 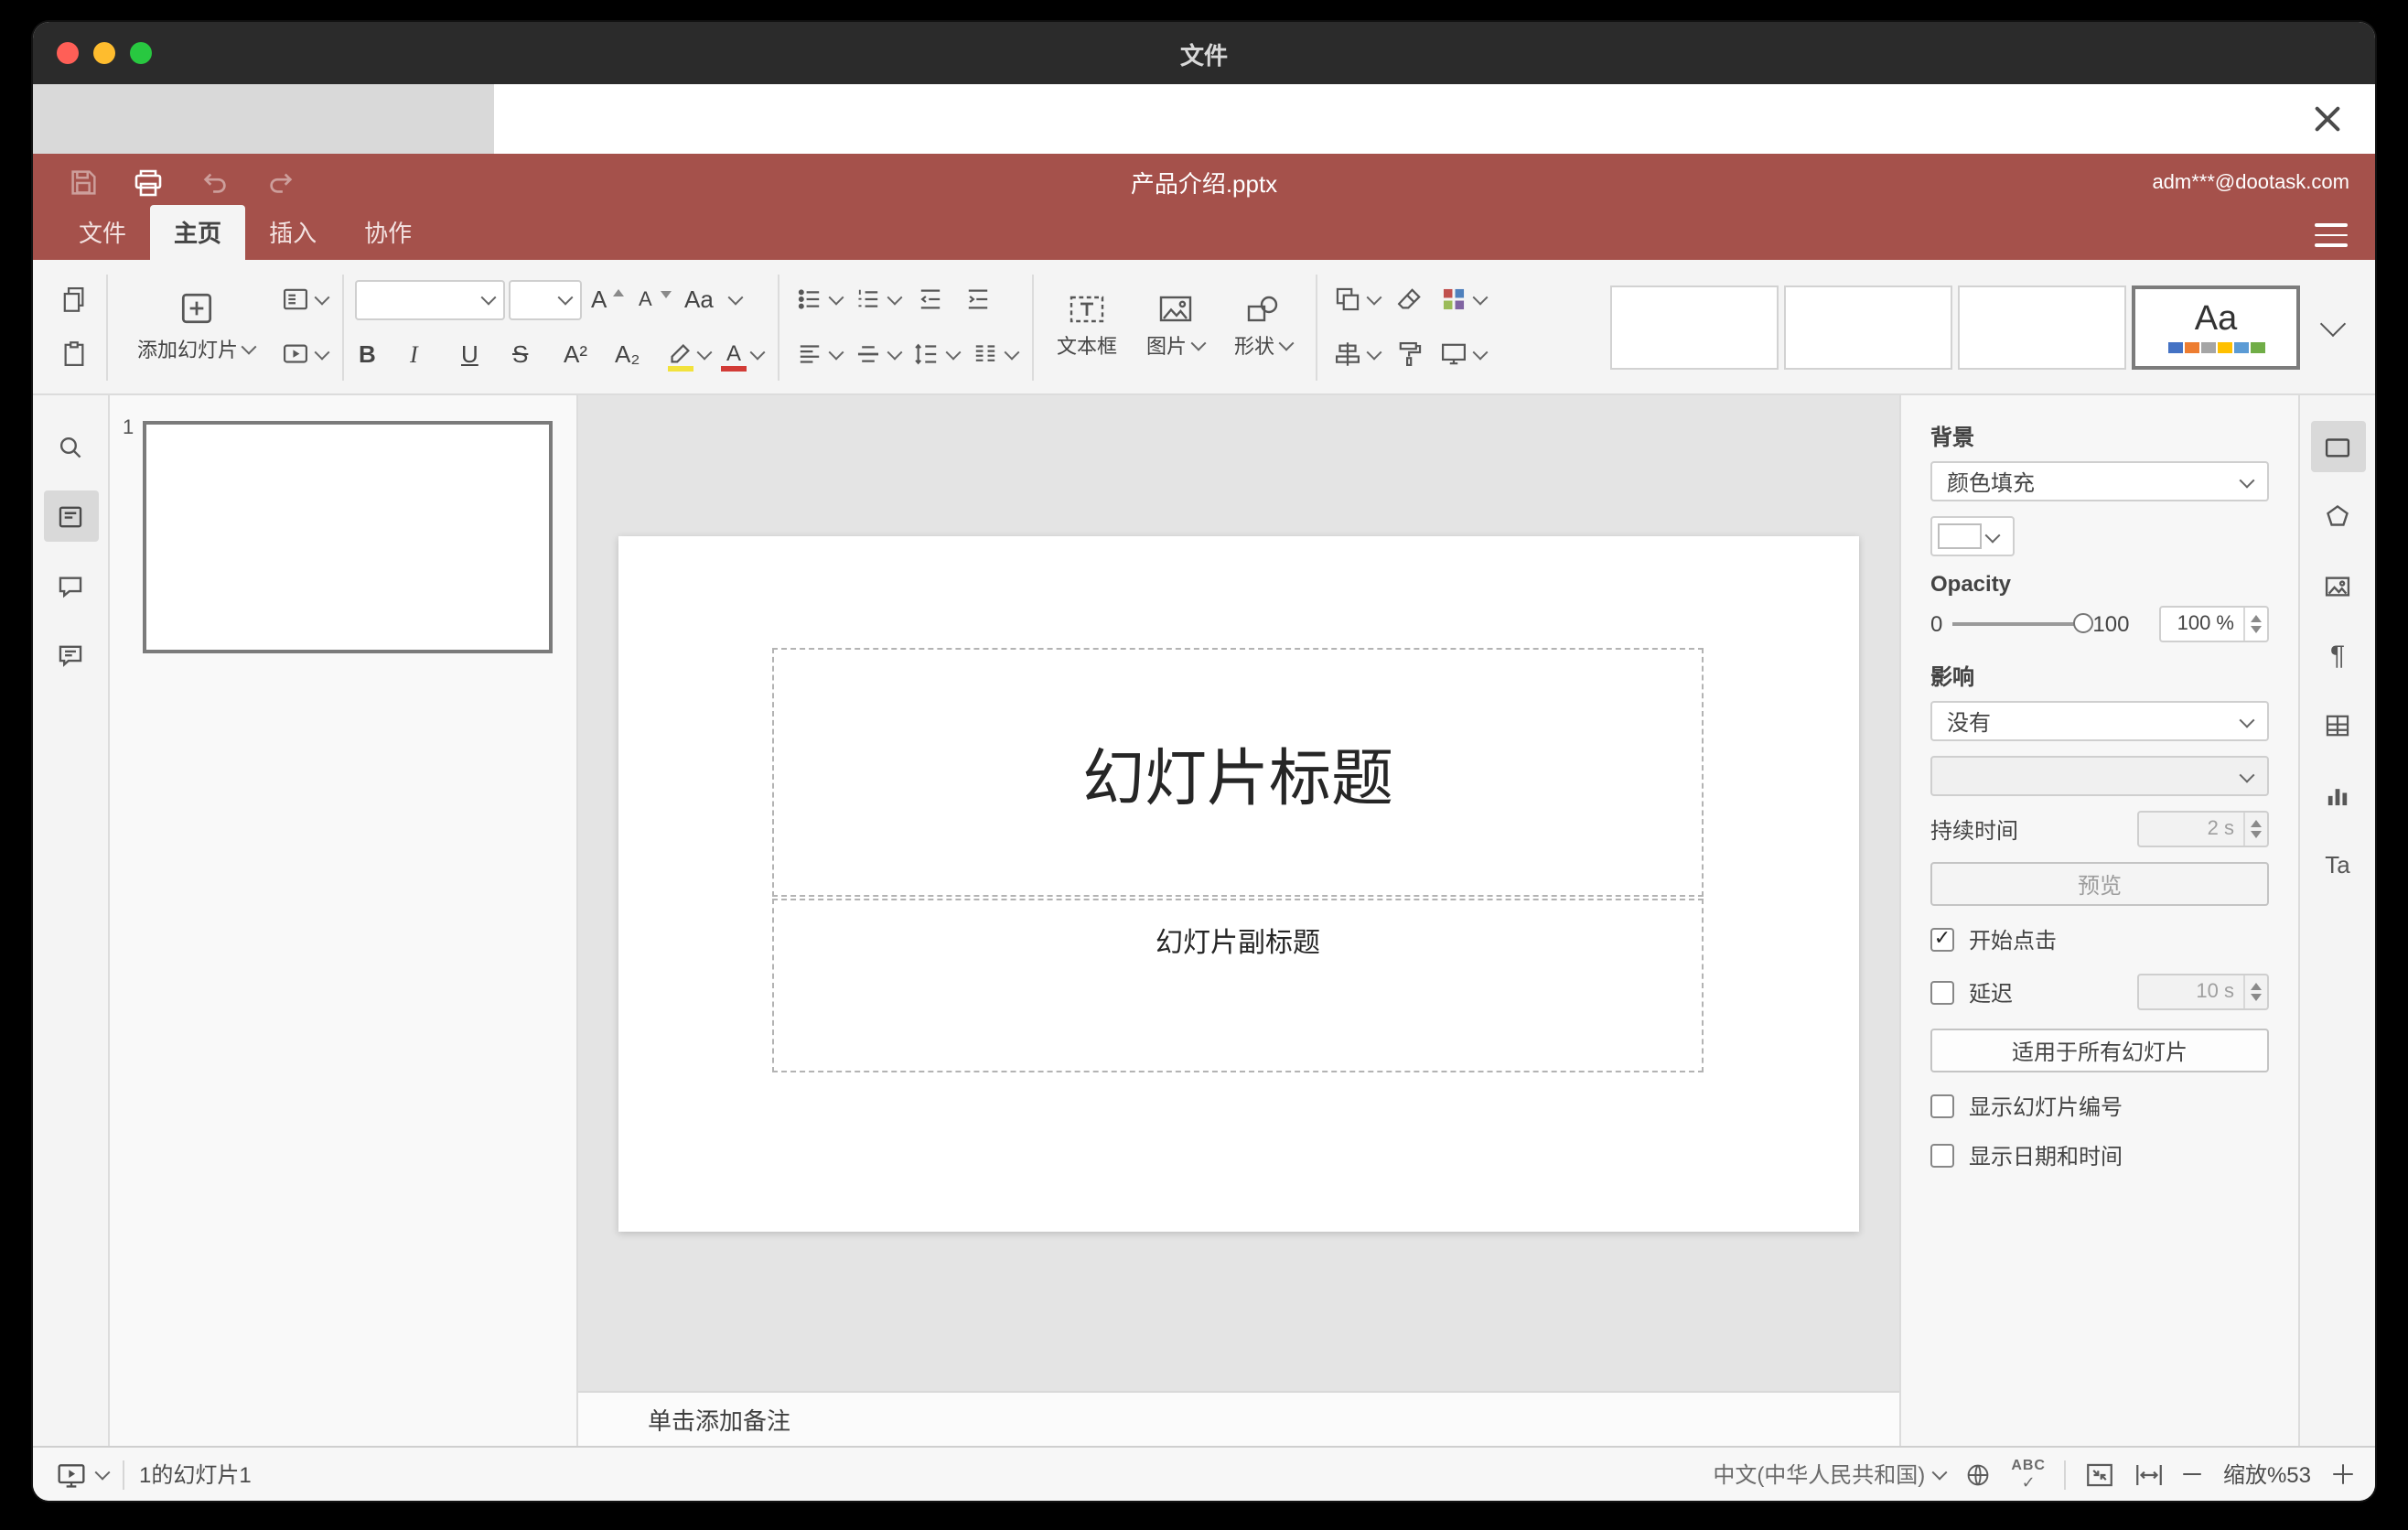 What do you see at coordinates (292, 232) in the screenshot?
I see `tab-insert: 插入` at bounding box center [292, 232].